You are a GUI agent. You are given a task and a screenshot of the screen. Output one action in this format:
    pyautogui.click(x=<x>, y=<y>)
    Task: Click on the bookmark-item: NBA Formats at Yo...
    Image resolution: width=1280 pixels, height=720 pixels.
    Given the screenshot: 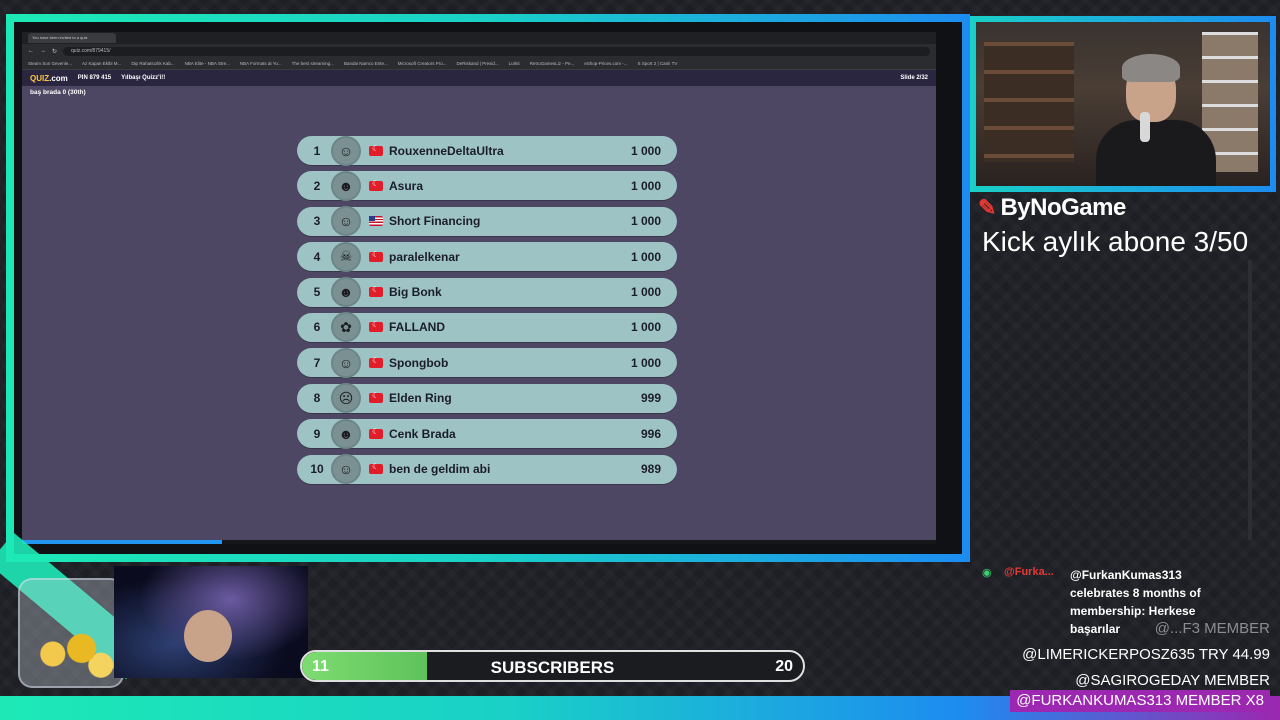 What is the action you would take?
    pyautogui.click(x=261, y=63)
    